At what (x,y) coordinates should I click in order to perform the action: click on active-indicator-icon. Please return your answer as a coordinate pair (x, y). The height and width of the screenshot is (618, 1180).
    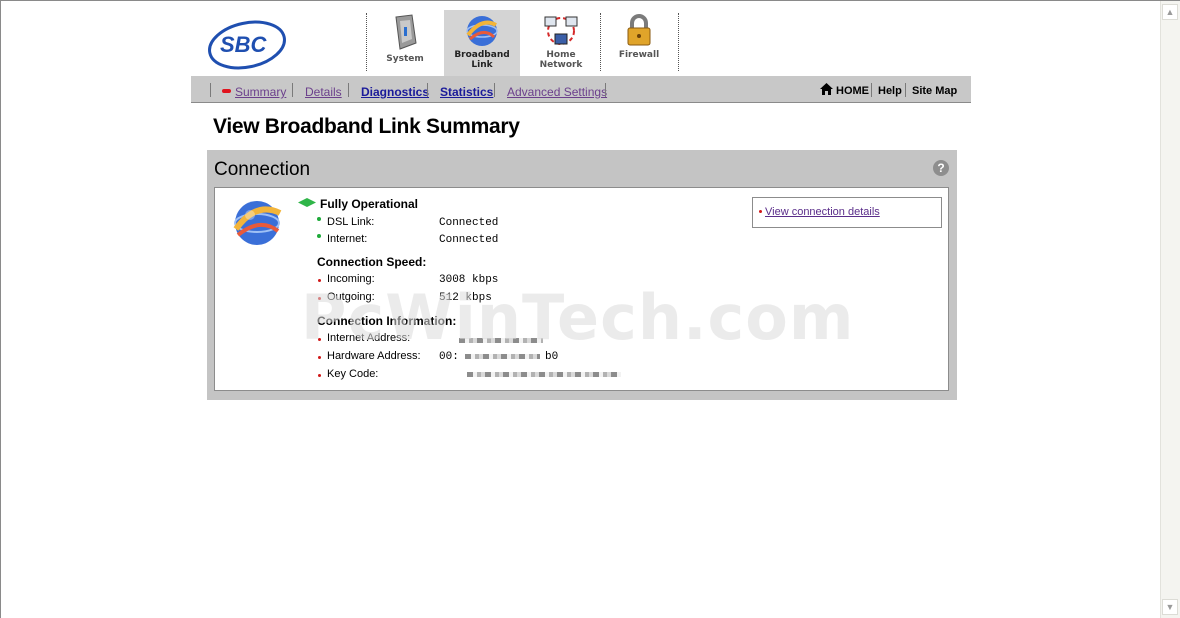
    Looking at the image, I should click on (226, 91).